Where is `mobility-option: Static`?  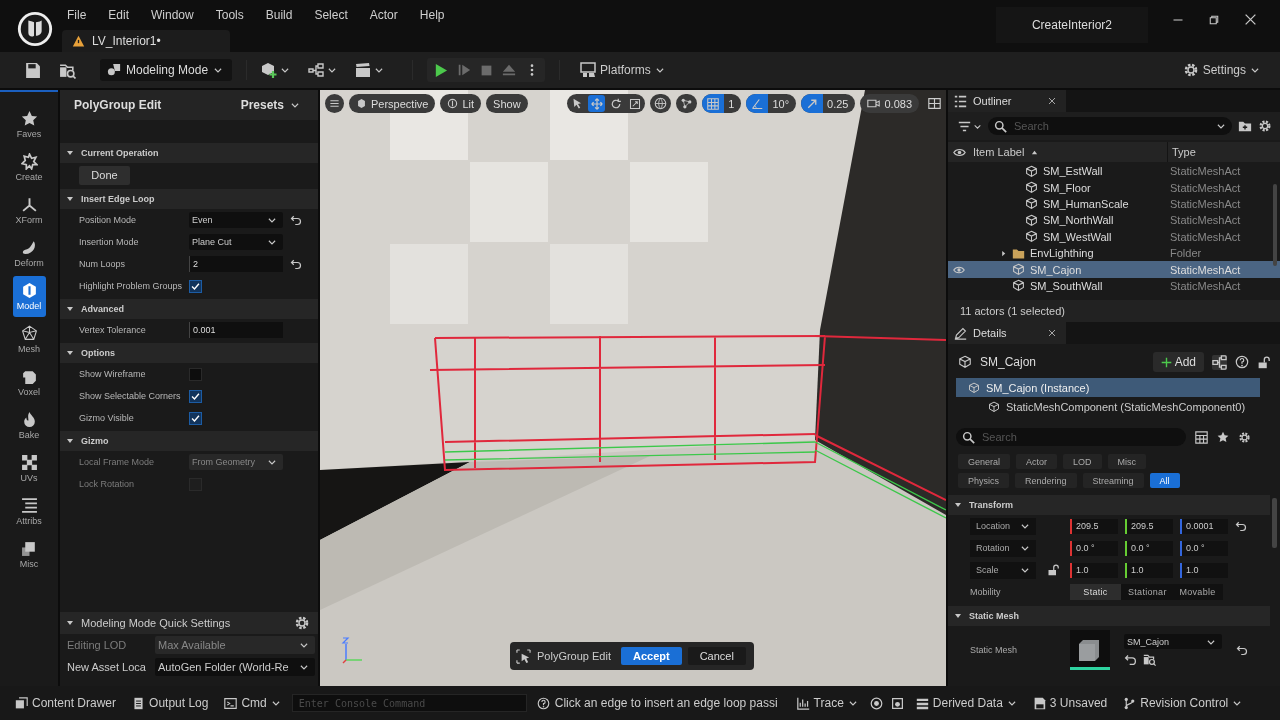
mobility-option: Static is located at coordinates (1095, 592).